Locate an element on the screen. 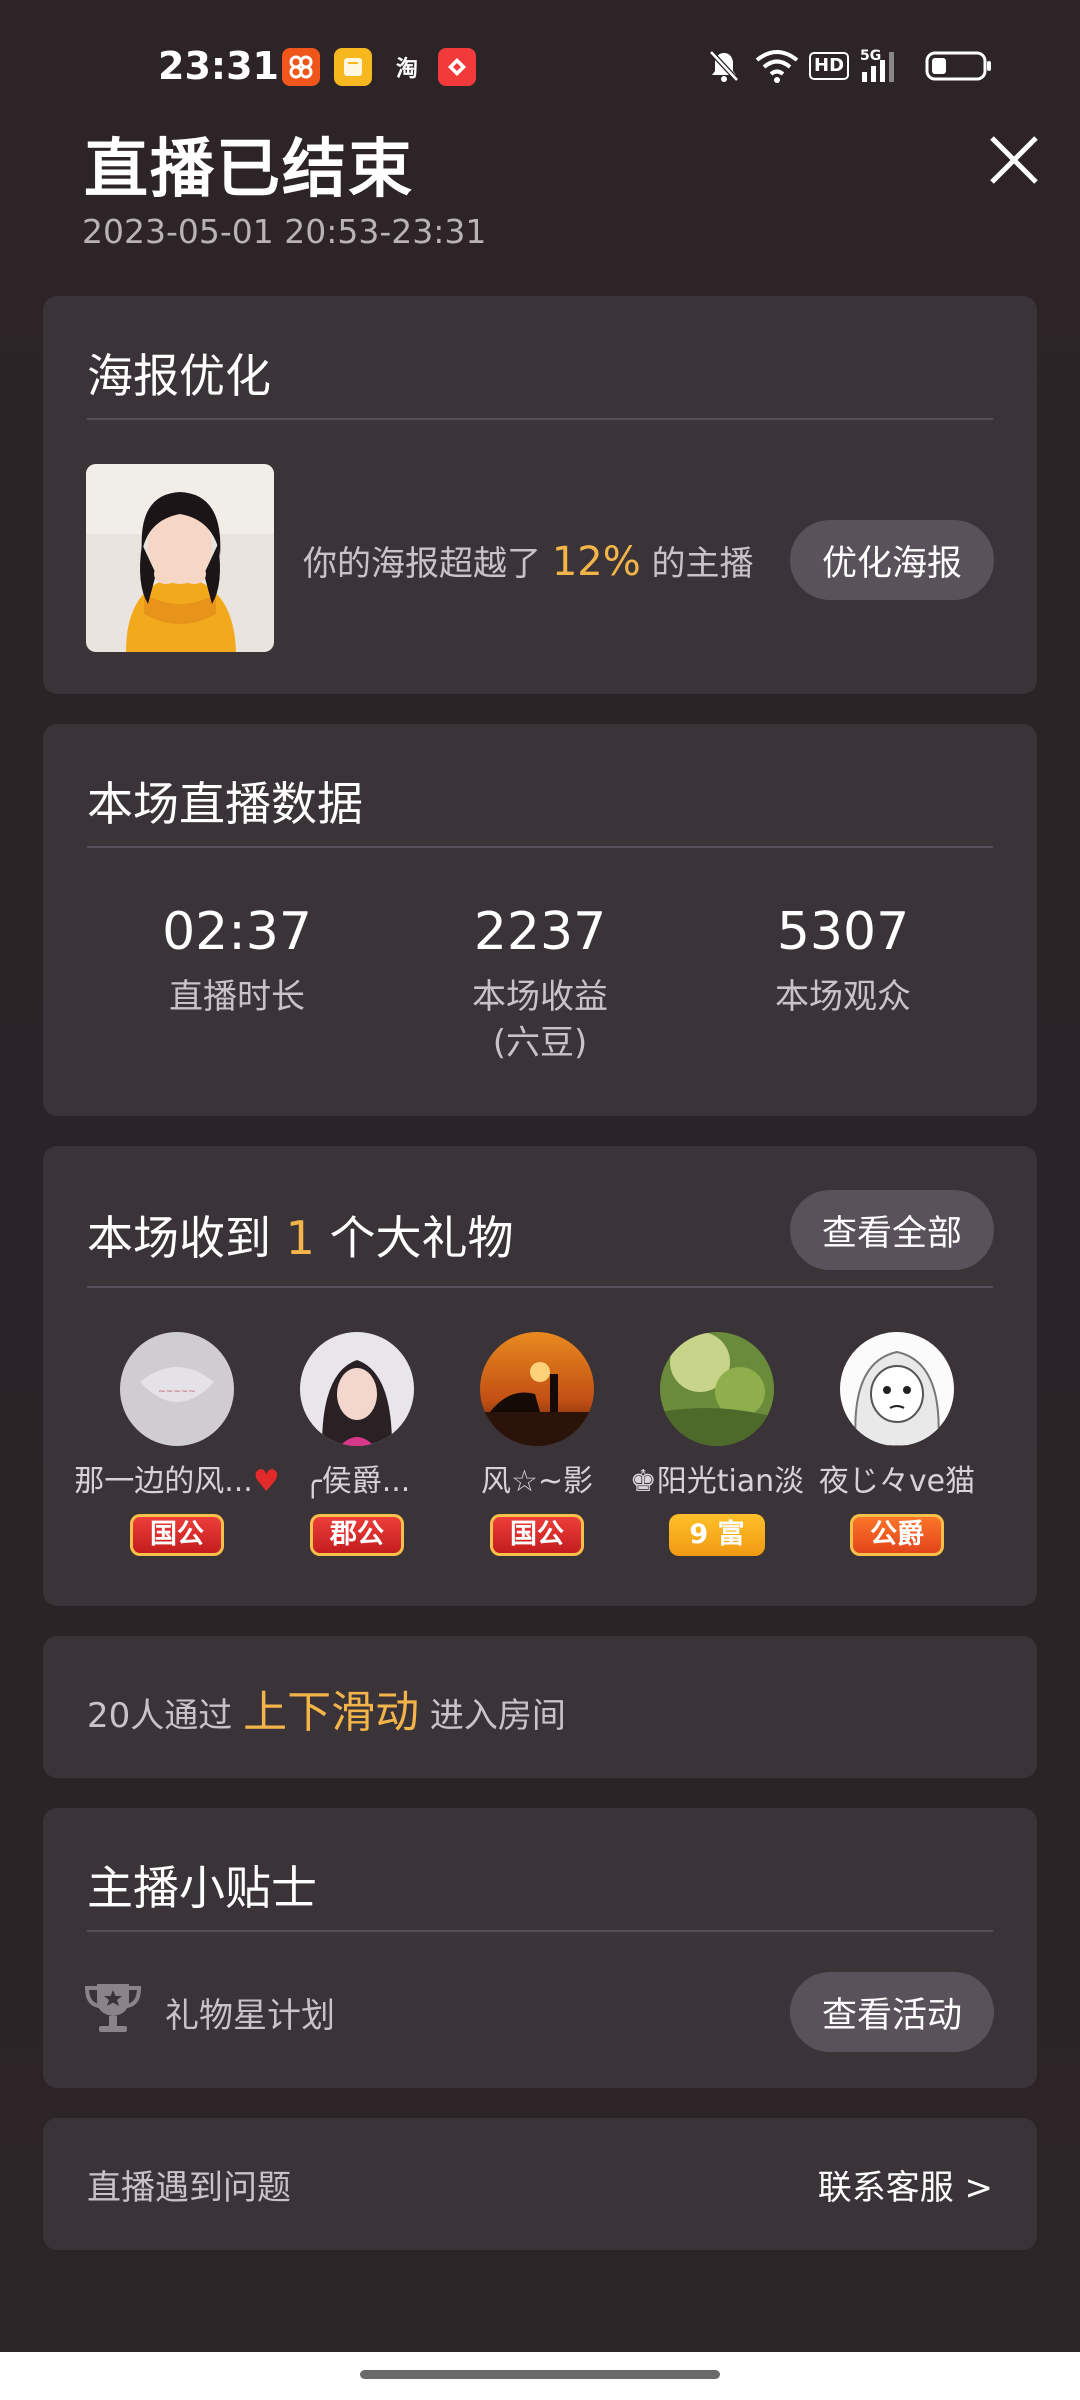 This screenshot has width=1080, height=2400. mute-bell-icon is located at coordinates (724, 66).